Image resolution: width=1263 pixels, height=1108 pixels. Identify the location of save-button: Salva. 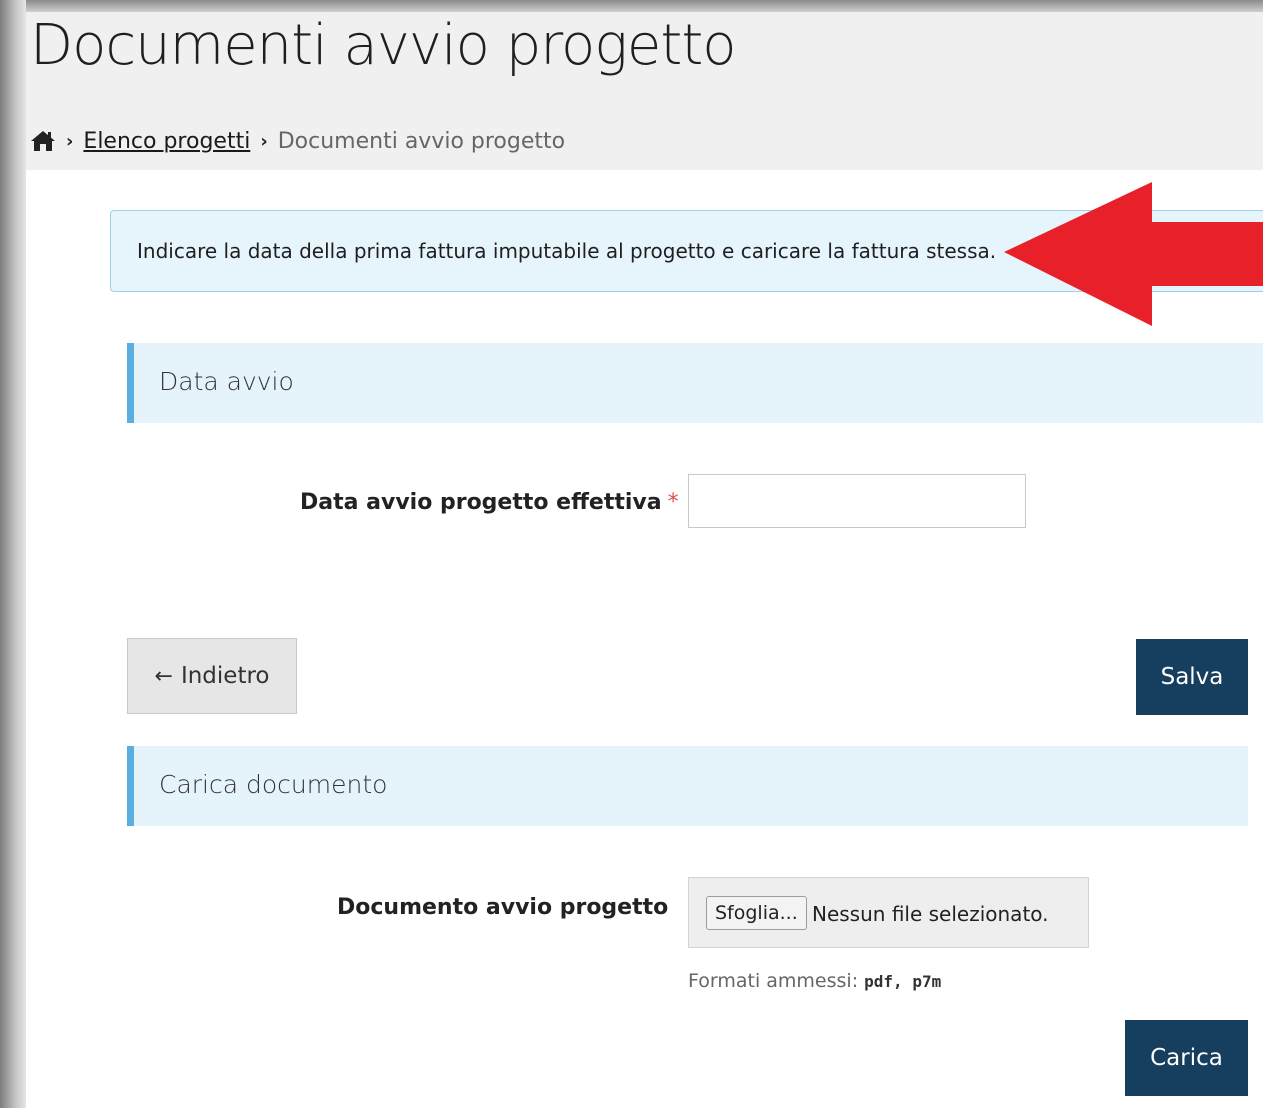
(1192, 677).